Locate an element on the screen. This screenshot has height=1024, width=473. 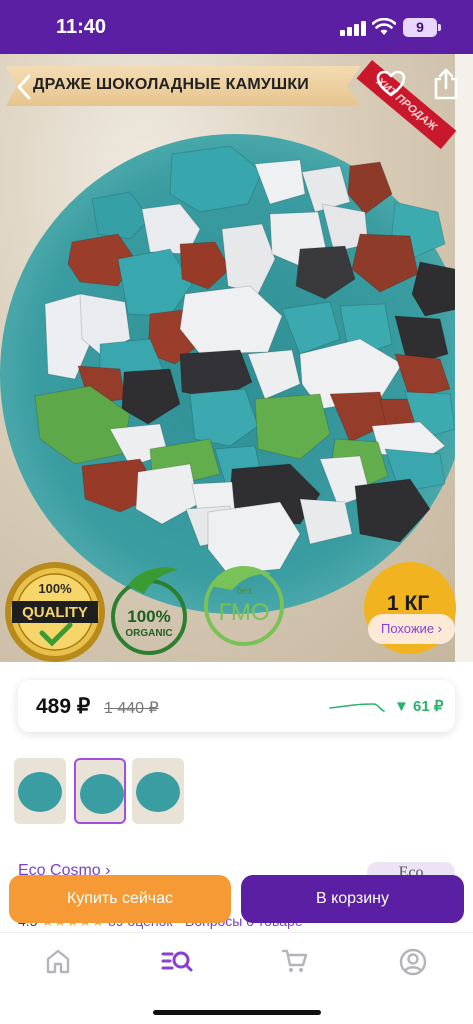
favorite-button is located at coordinates (391, 85).